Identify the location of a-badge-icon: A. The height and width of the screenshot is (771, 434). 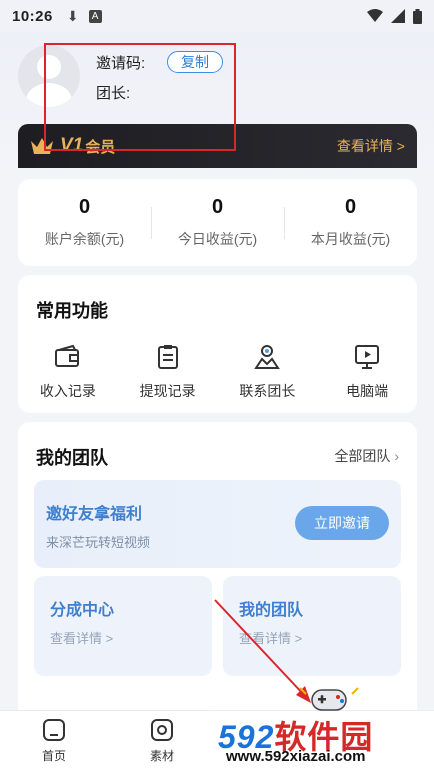
(95, 16).